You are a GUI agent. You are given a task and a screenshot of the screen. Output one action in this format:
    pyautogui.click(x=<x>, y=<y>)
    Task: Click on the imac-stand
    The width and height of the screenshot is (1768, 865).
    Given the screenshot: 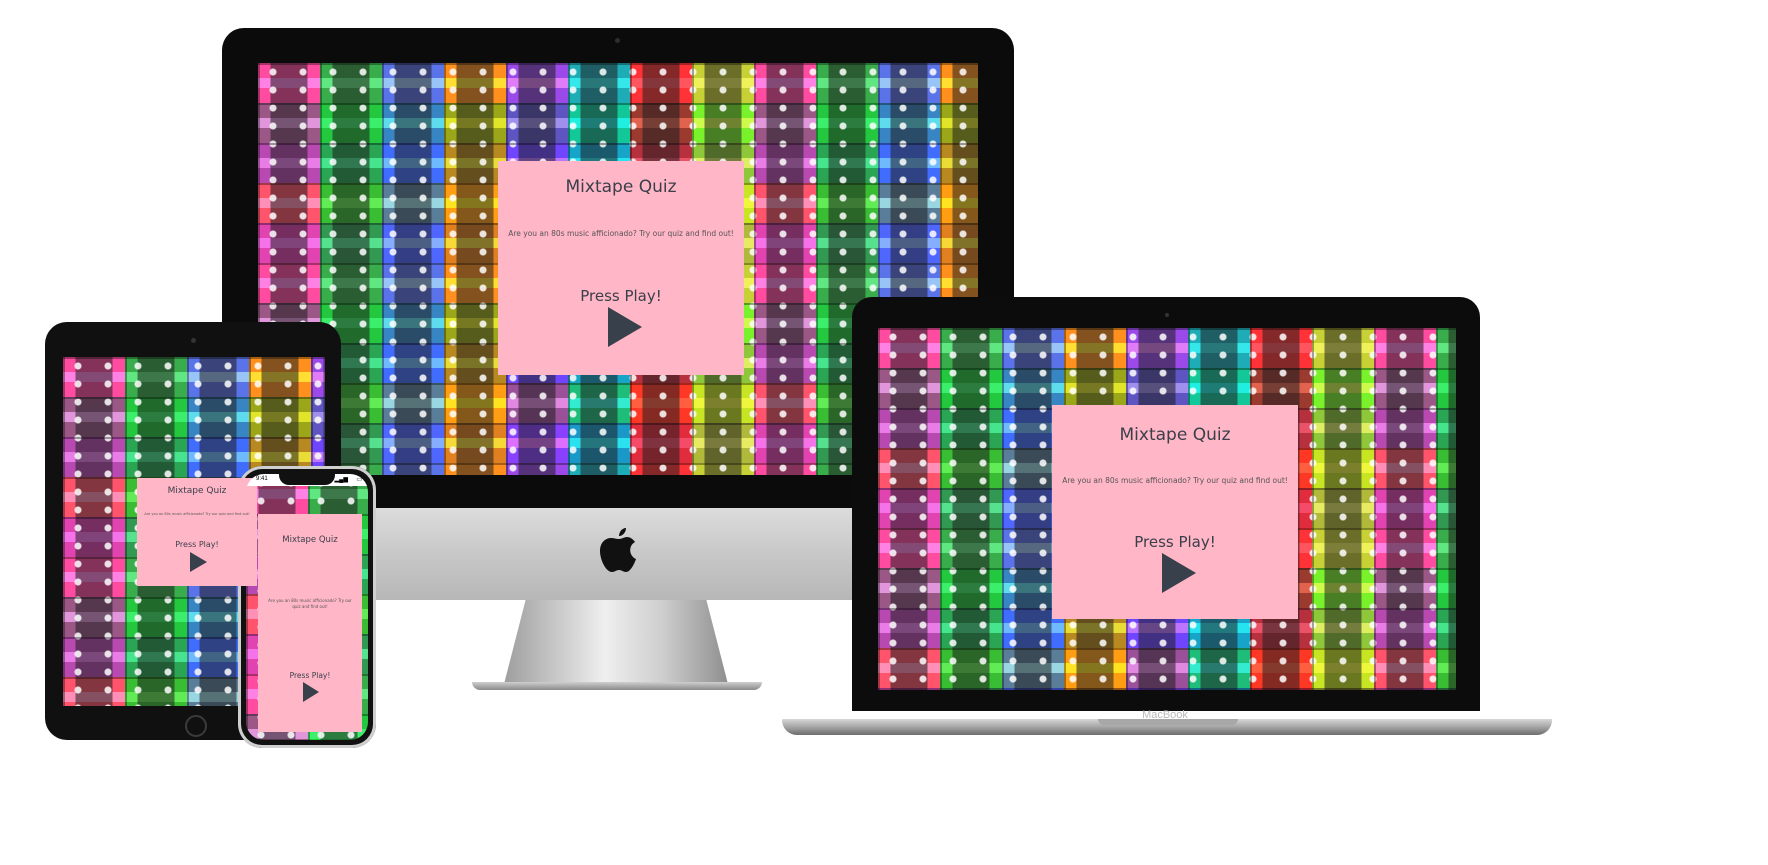 What is the action you would take?
    pyautogui.click(x=616, y=644)
    